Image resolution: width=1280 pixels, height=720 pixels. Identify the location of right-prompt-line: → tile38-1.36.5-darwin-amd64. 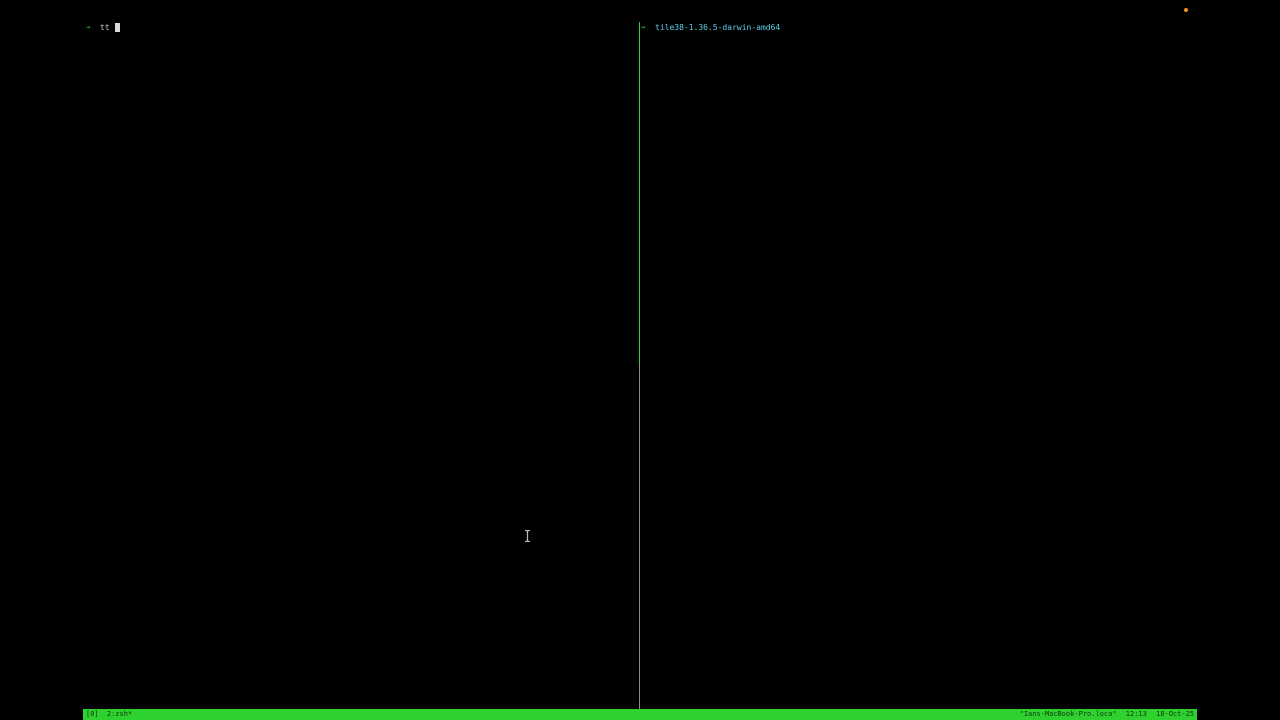
(710, 27).